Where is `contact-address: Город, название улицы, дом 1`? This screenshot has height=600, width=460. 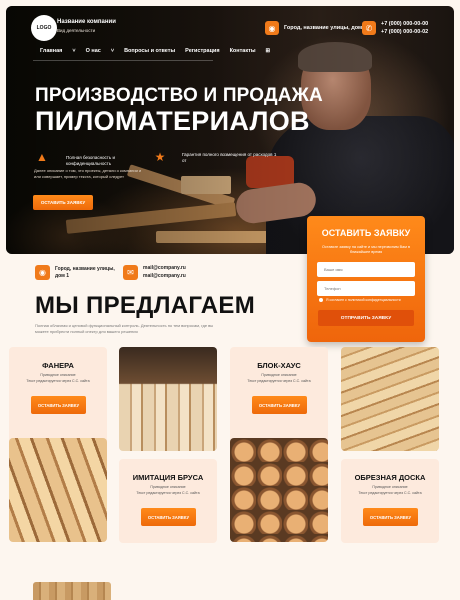
contact-address: Город, название улицы, дом 1 is located at coordinates (85, 272).